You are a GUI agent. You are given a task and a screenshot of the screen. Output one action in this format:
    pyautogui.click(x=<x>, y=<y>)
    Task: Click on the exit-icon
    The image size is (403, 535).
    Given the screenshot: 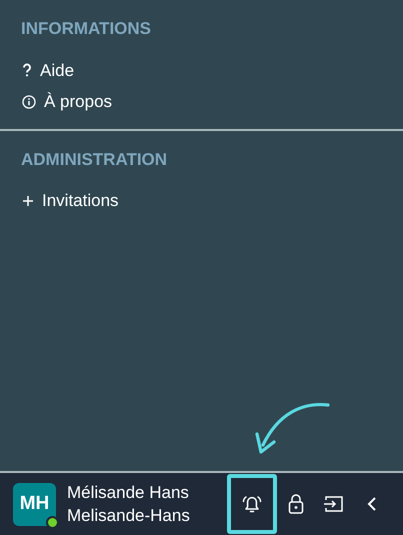 What is the action you would take?
    pyautogui.click(x=334, y=504)
    